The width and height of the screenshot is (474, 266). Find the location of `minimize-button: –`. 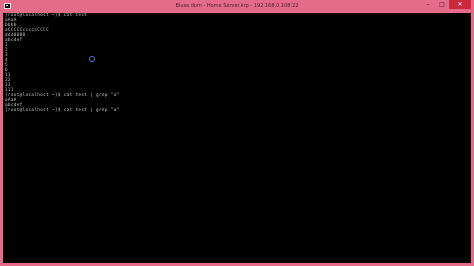

minimize-button: – is located at coordinates (428, 4).